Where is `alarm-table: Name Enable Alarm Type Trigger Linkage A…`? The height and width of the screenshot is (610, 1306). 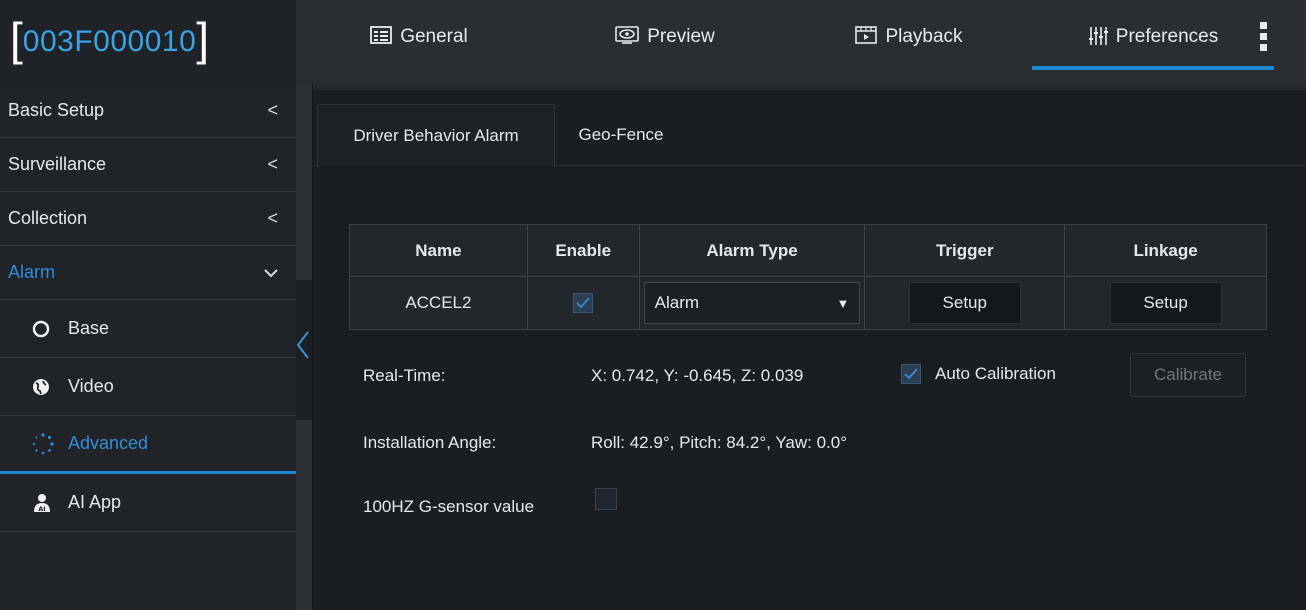 alarm-table: Name Enable Alarm Type Trigger Linkage A… is located at coordinates (808, 277).